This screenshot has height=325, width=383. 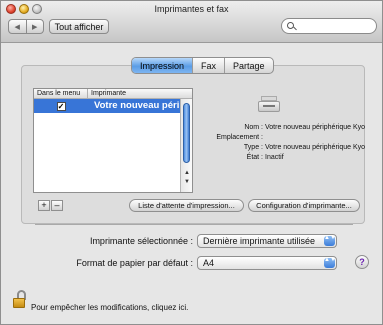 What do you see at coordinates (61, 93) in the screenshot?
I see `column-header-in-menu: Dans le menu` at bounding box center [61, 93].